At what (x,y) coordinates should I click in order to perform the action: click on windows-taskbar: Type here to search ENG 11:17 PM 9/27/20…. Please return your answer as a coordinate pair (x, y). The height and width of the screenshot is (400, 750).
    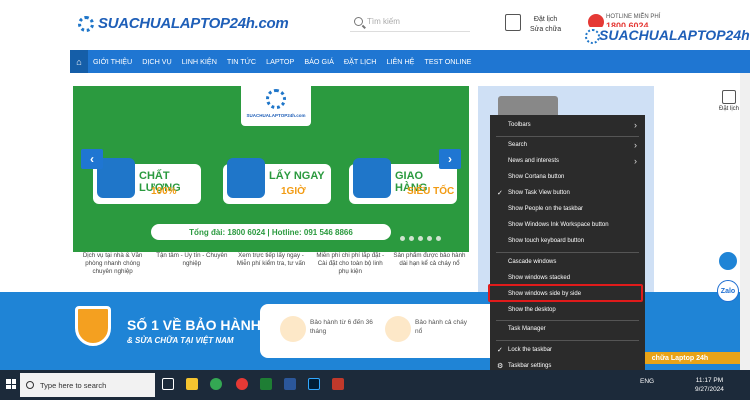
    Looking at the image, I should click on (375, 385).